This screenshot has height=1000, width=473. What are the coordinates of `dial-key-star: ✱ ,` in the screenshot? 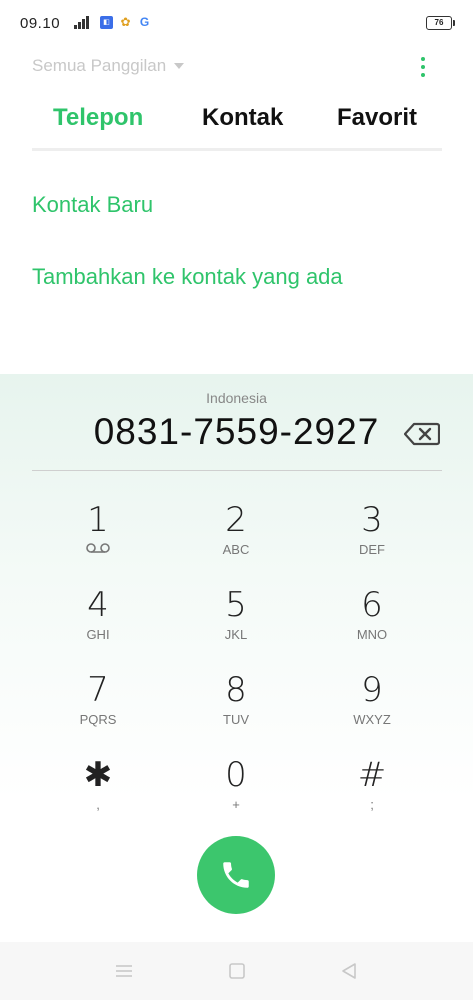 It's located at (98, 790).